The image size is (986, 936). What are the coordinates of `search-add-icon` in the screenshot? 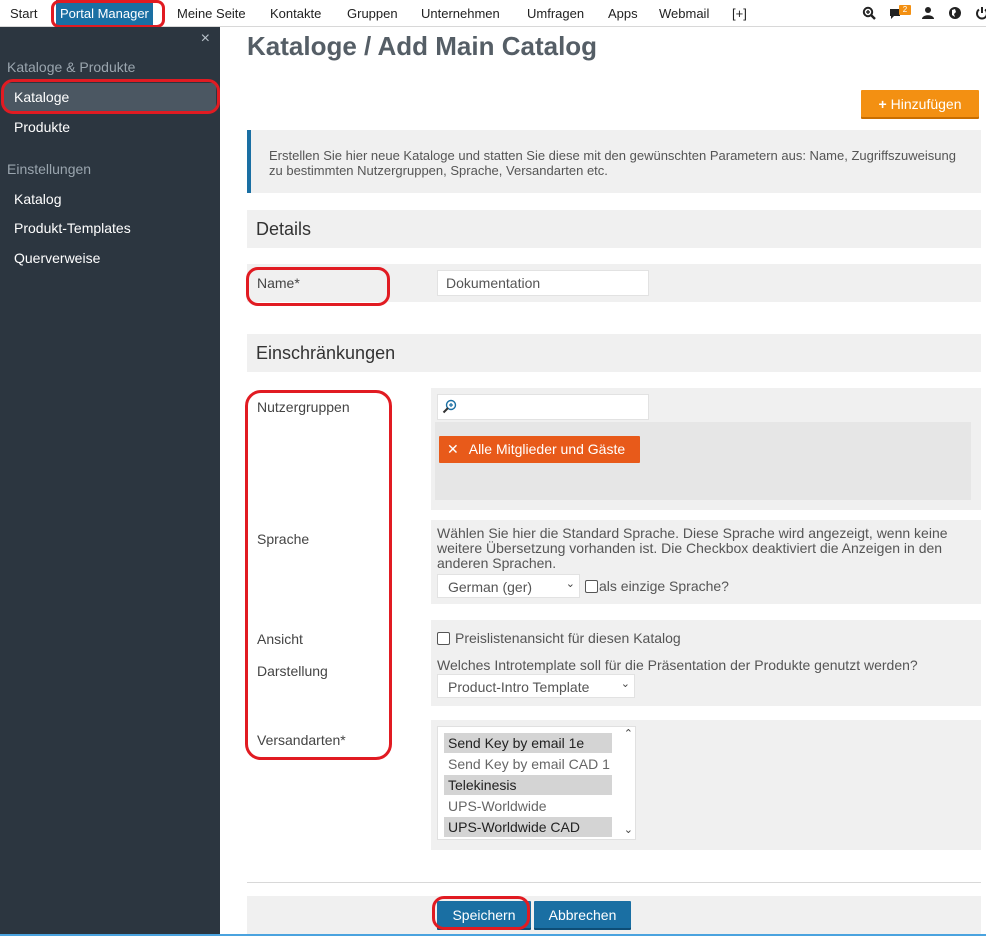 It's located at (449, 406).